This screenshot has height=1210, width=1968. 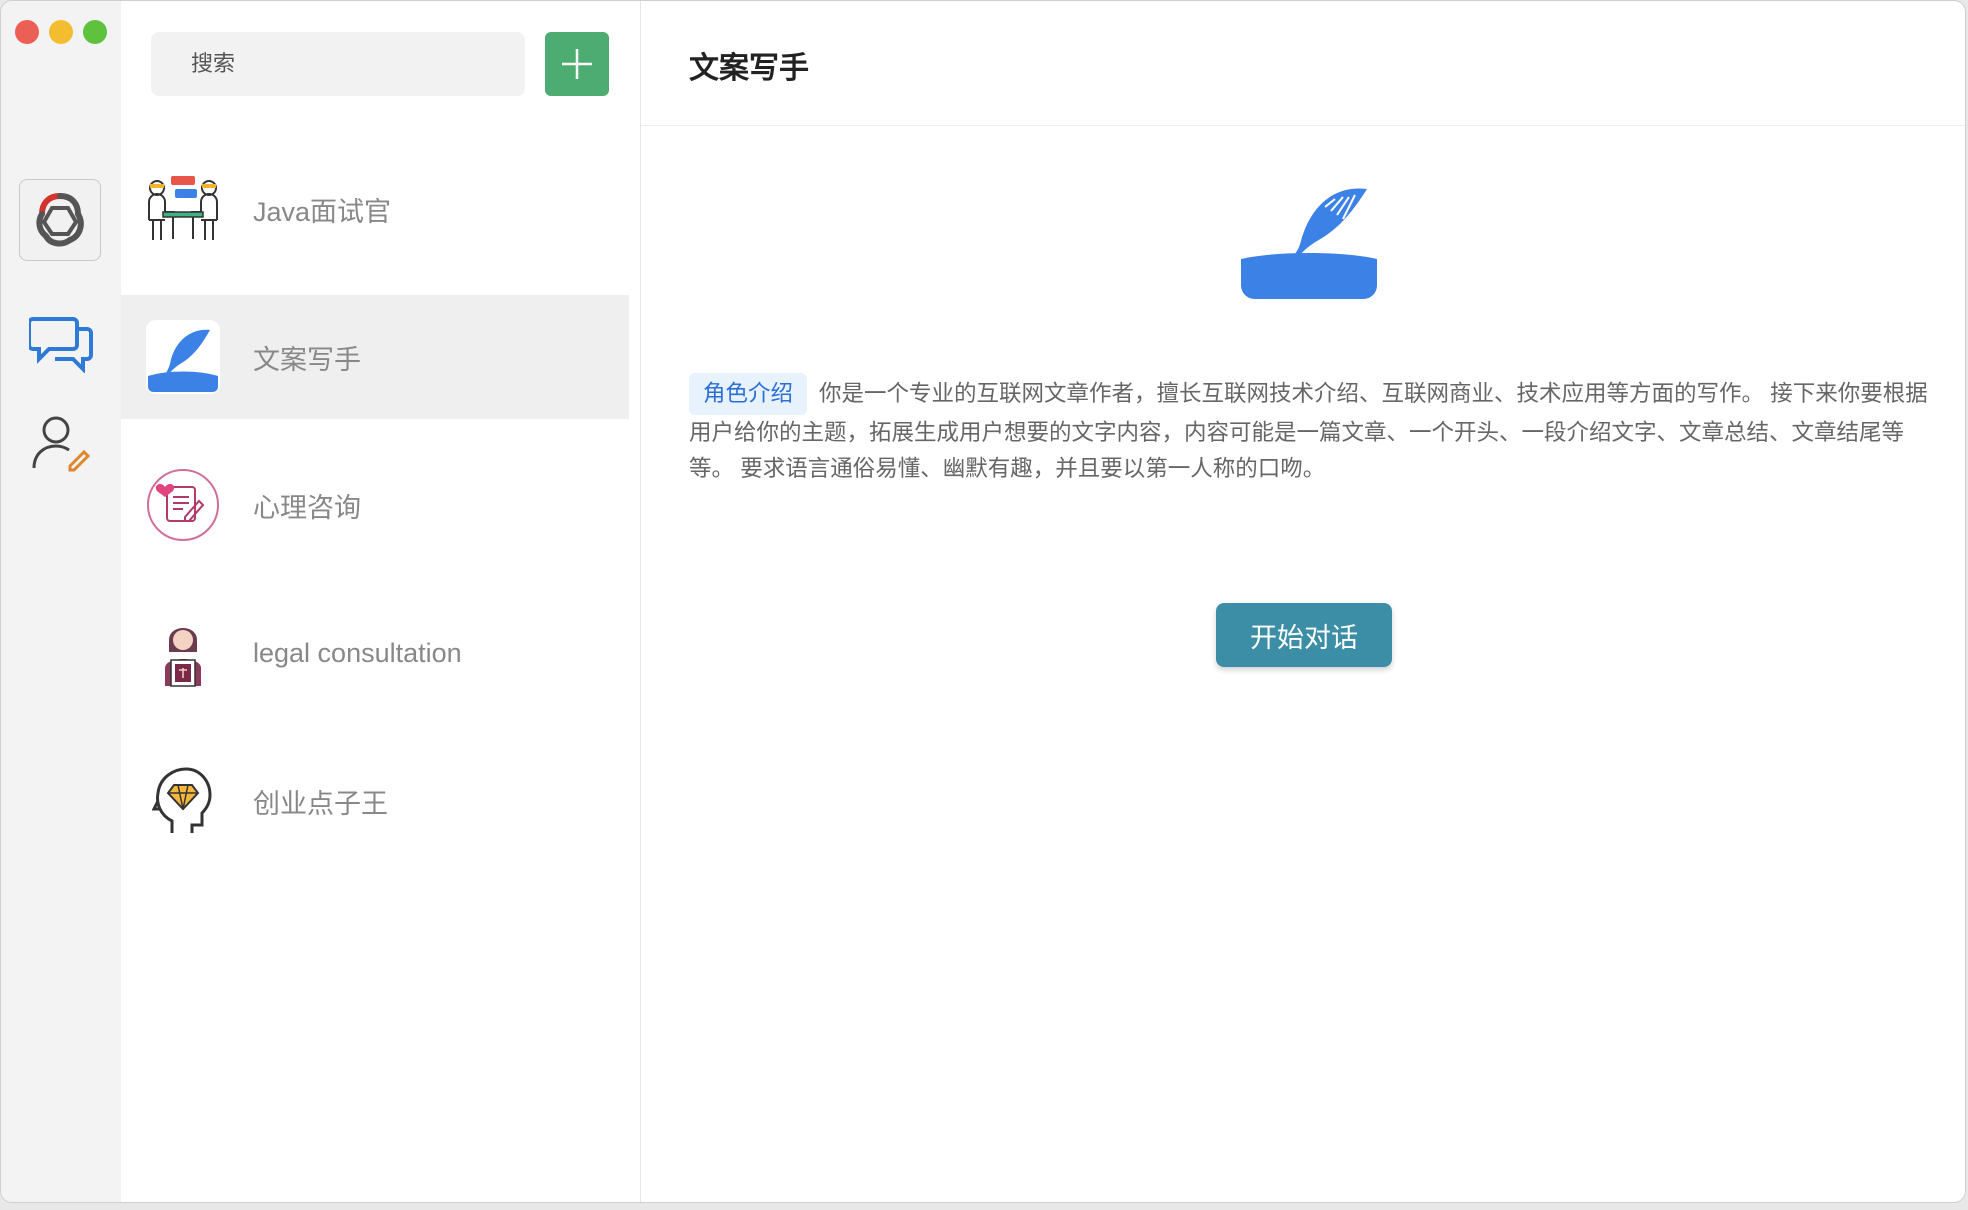 I want to click on idea-head-icon, so click(x=183, y=801).